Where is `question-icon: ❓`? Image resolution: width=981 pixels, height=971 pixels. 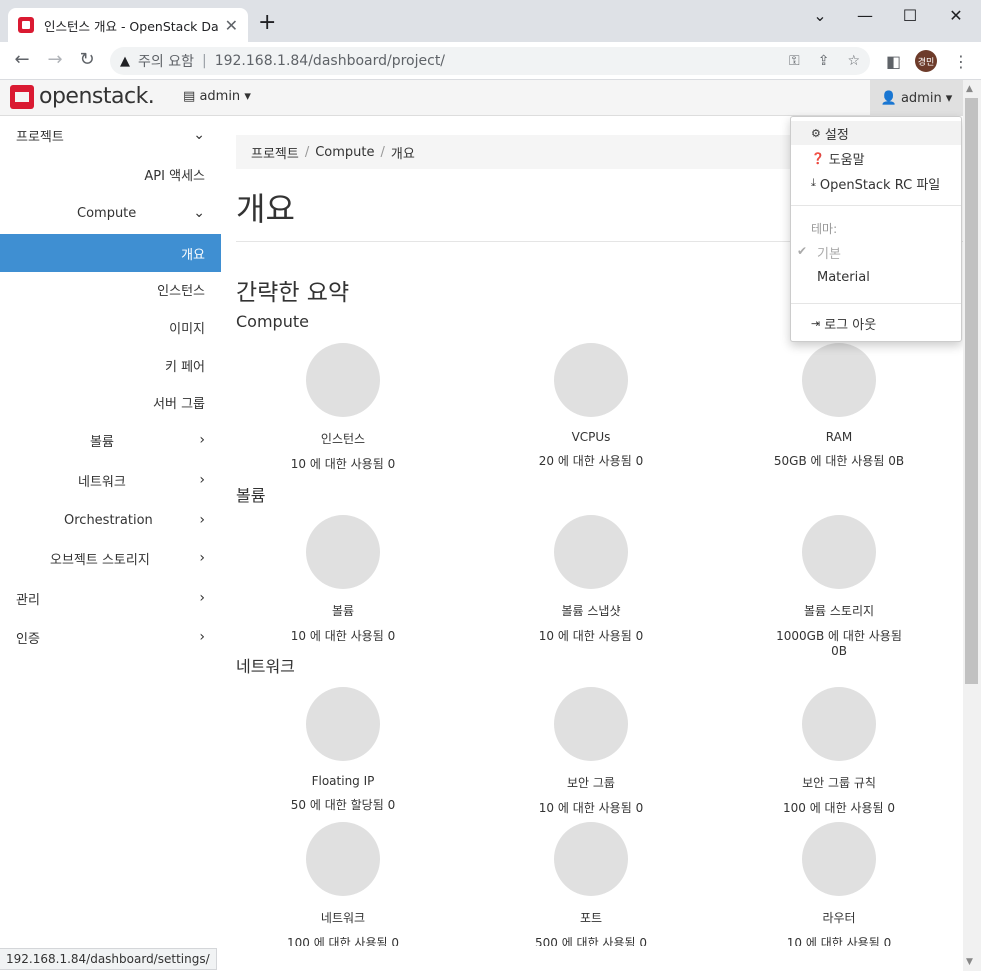
question-icon: ❓ is located at coordinates (818, 158).